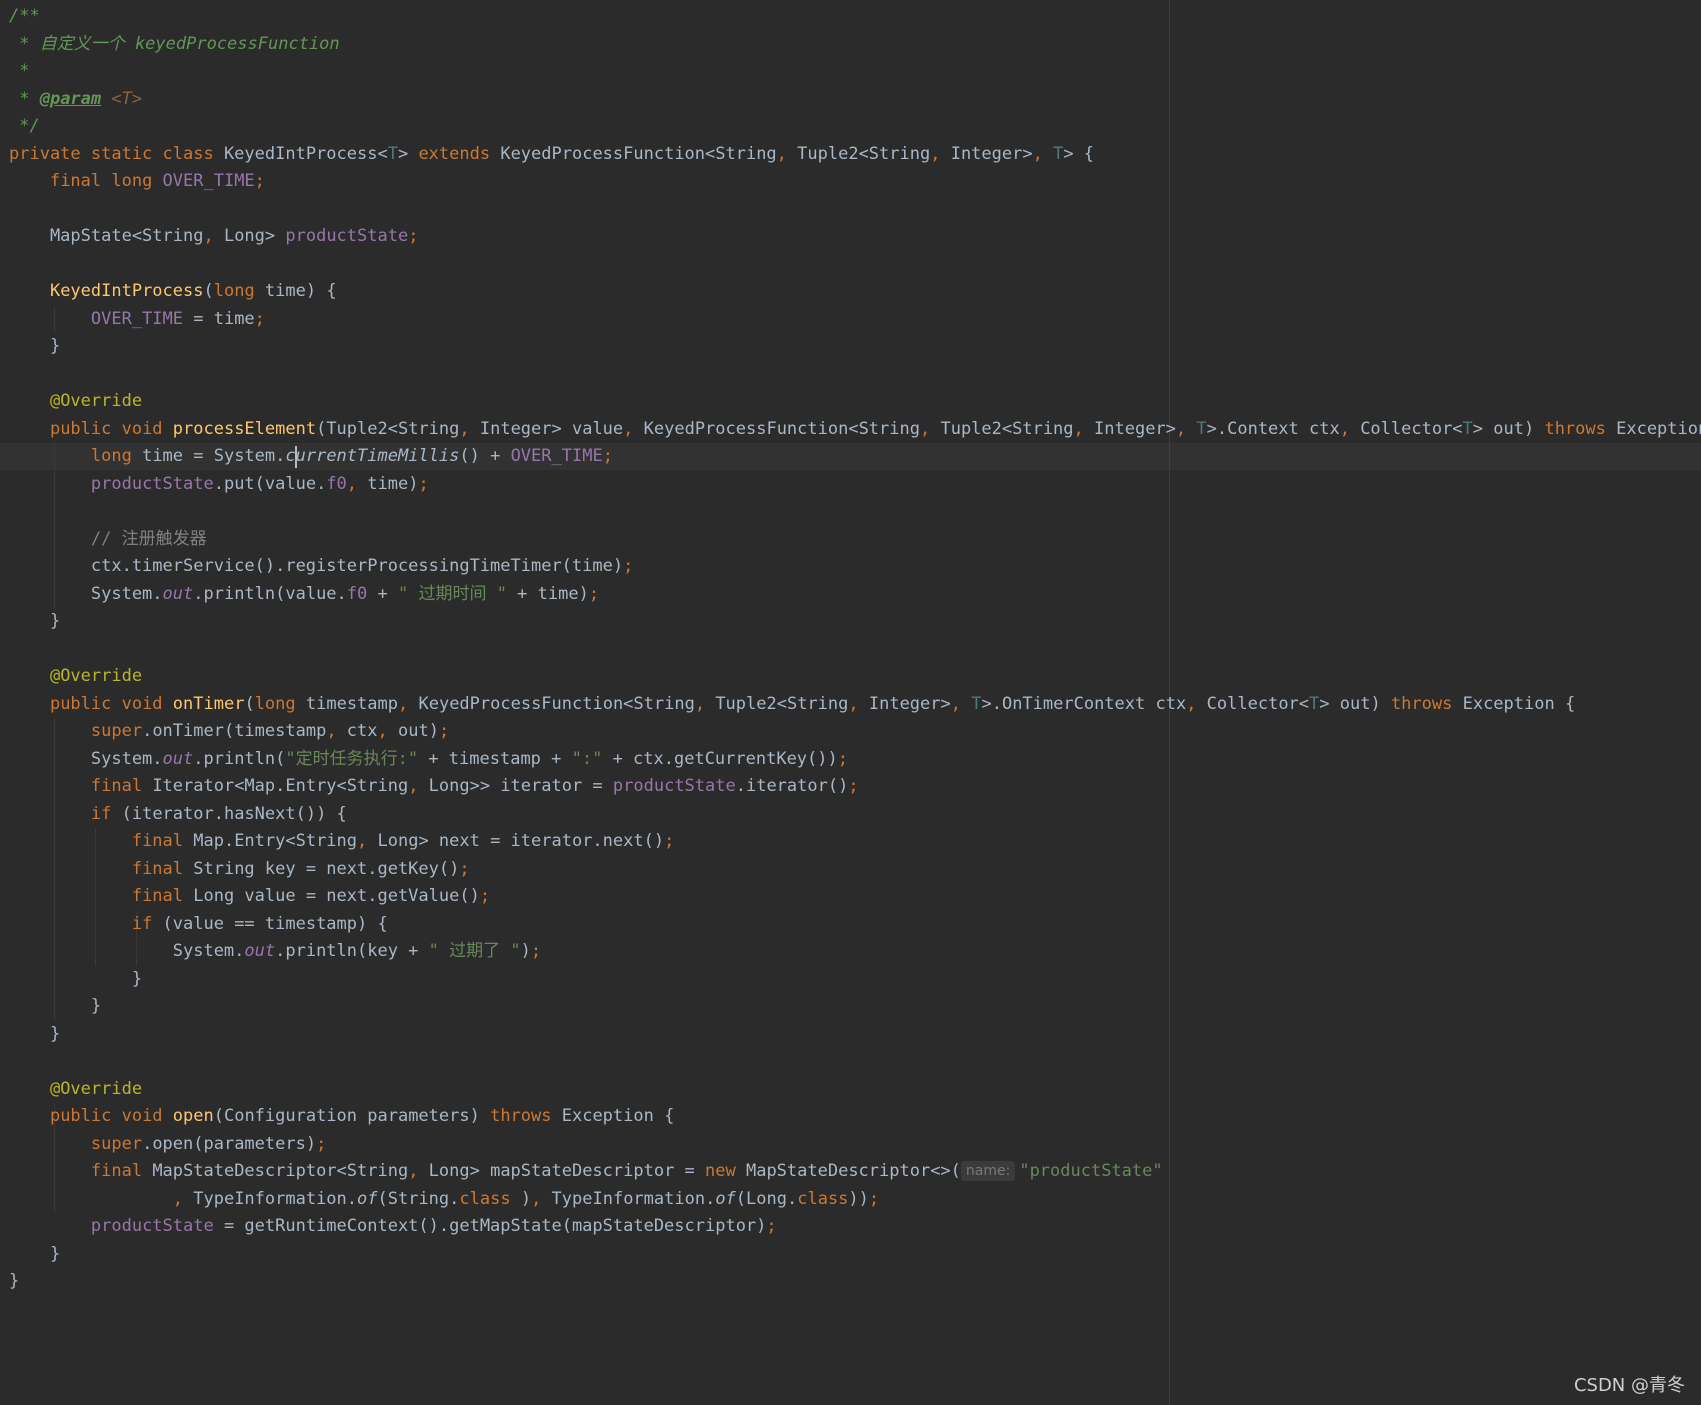 This screenshot has height=1405, width=1701. What do you see at coordinates (618, 1116) in the screenshot?
I see `code-token: Exception {` at bounding box center [618, 1116].